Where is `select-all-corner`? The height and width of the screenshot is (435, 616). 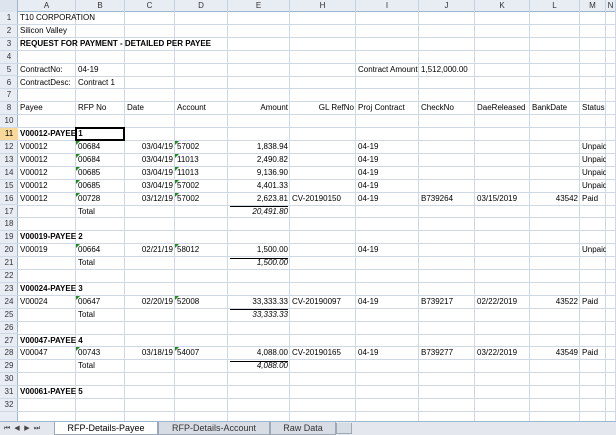
select-all-corner is located at coordinates (9, 6).